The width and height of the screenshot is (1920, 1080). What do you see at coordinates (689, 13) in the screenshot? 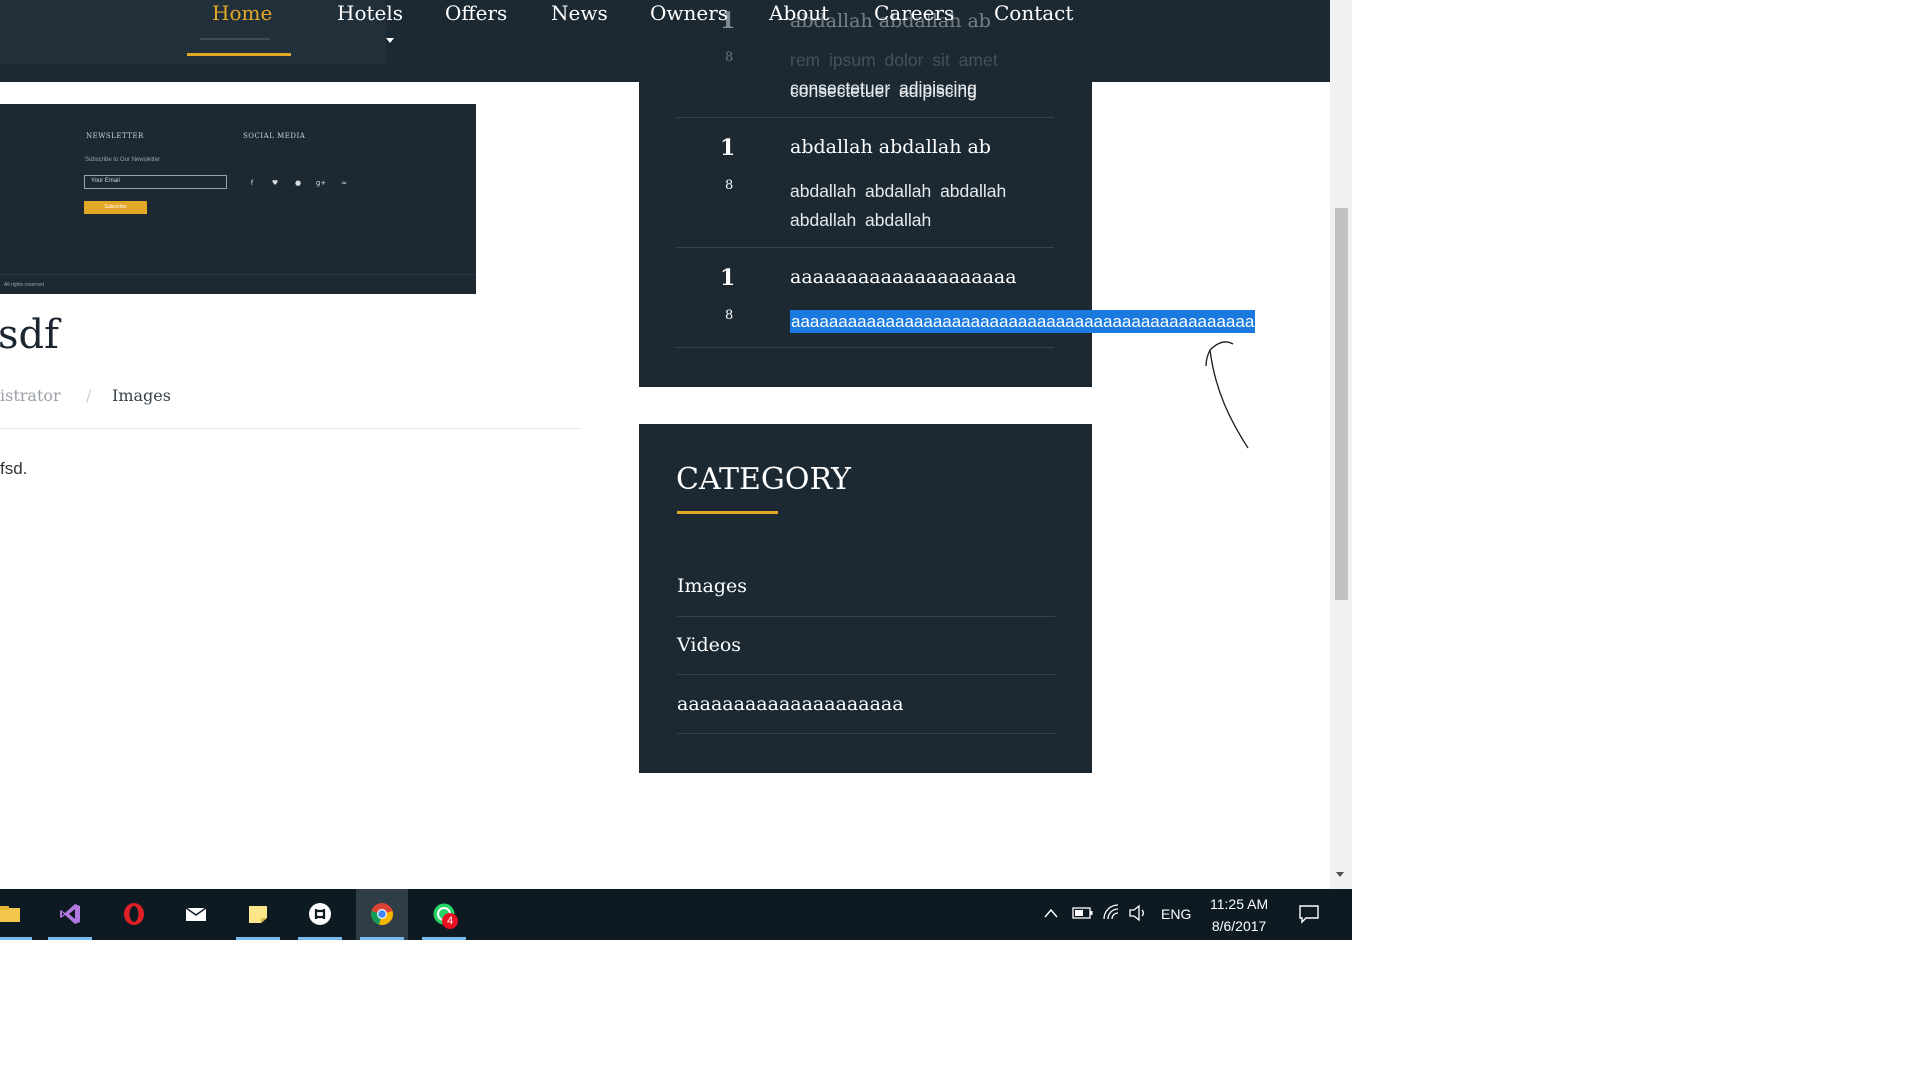
I see `nav-owners: Owners` at bounding box center [689, 13].